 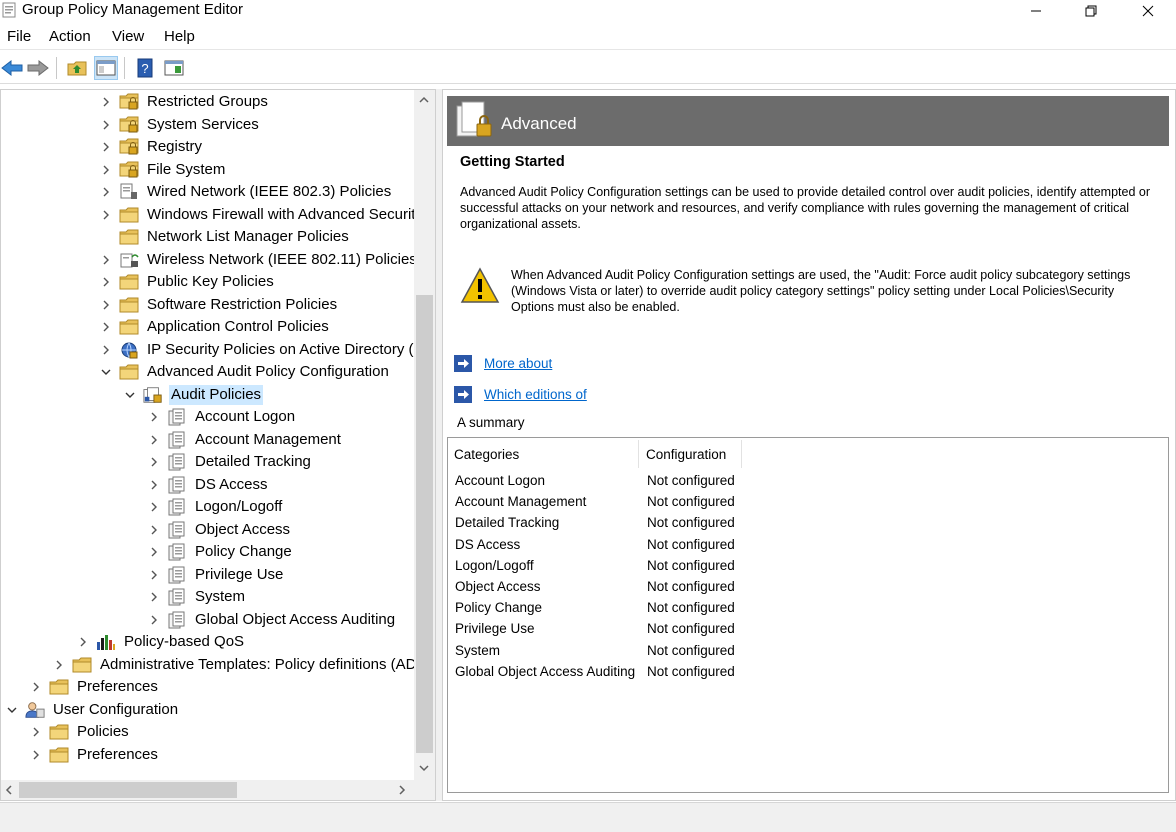 What do you see at coordinates (179, 37) in the screenshot?
I see `menu-help: Help` at bounding box center [179, 37].